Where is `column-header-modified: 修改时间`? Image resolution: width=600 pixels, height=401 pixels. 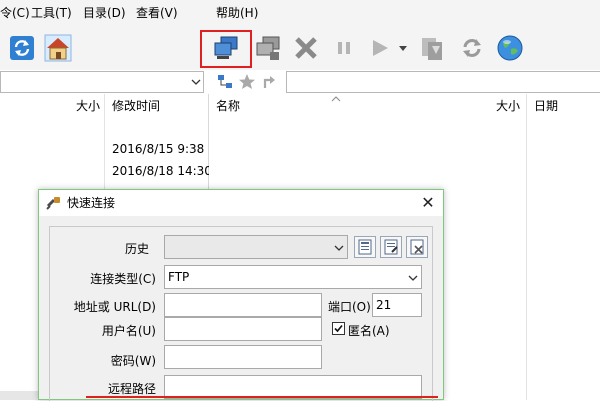
column-header-modified: 修改时间 is located at coordinates (136, 106).